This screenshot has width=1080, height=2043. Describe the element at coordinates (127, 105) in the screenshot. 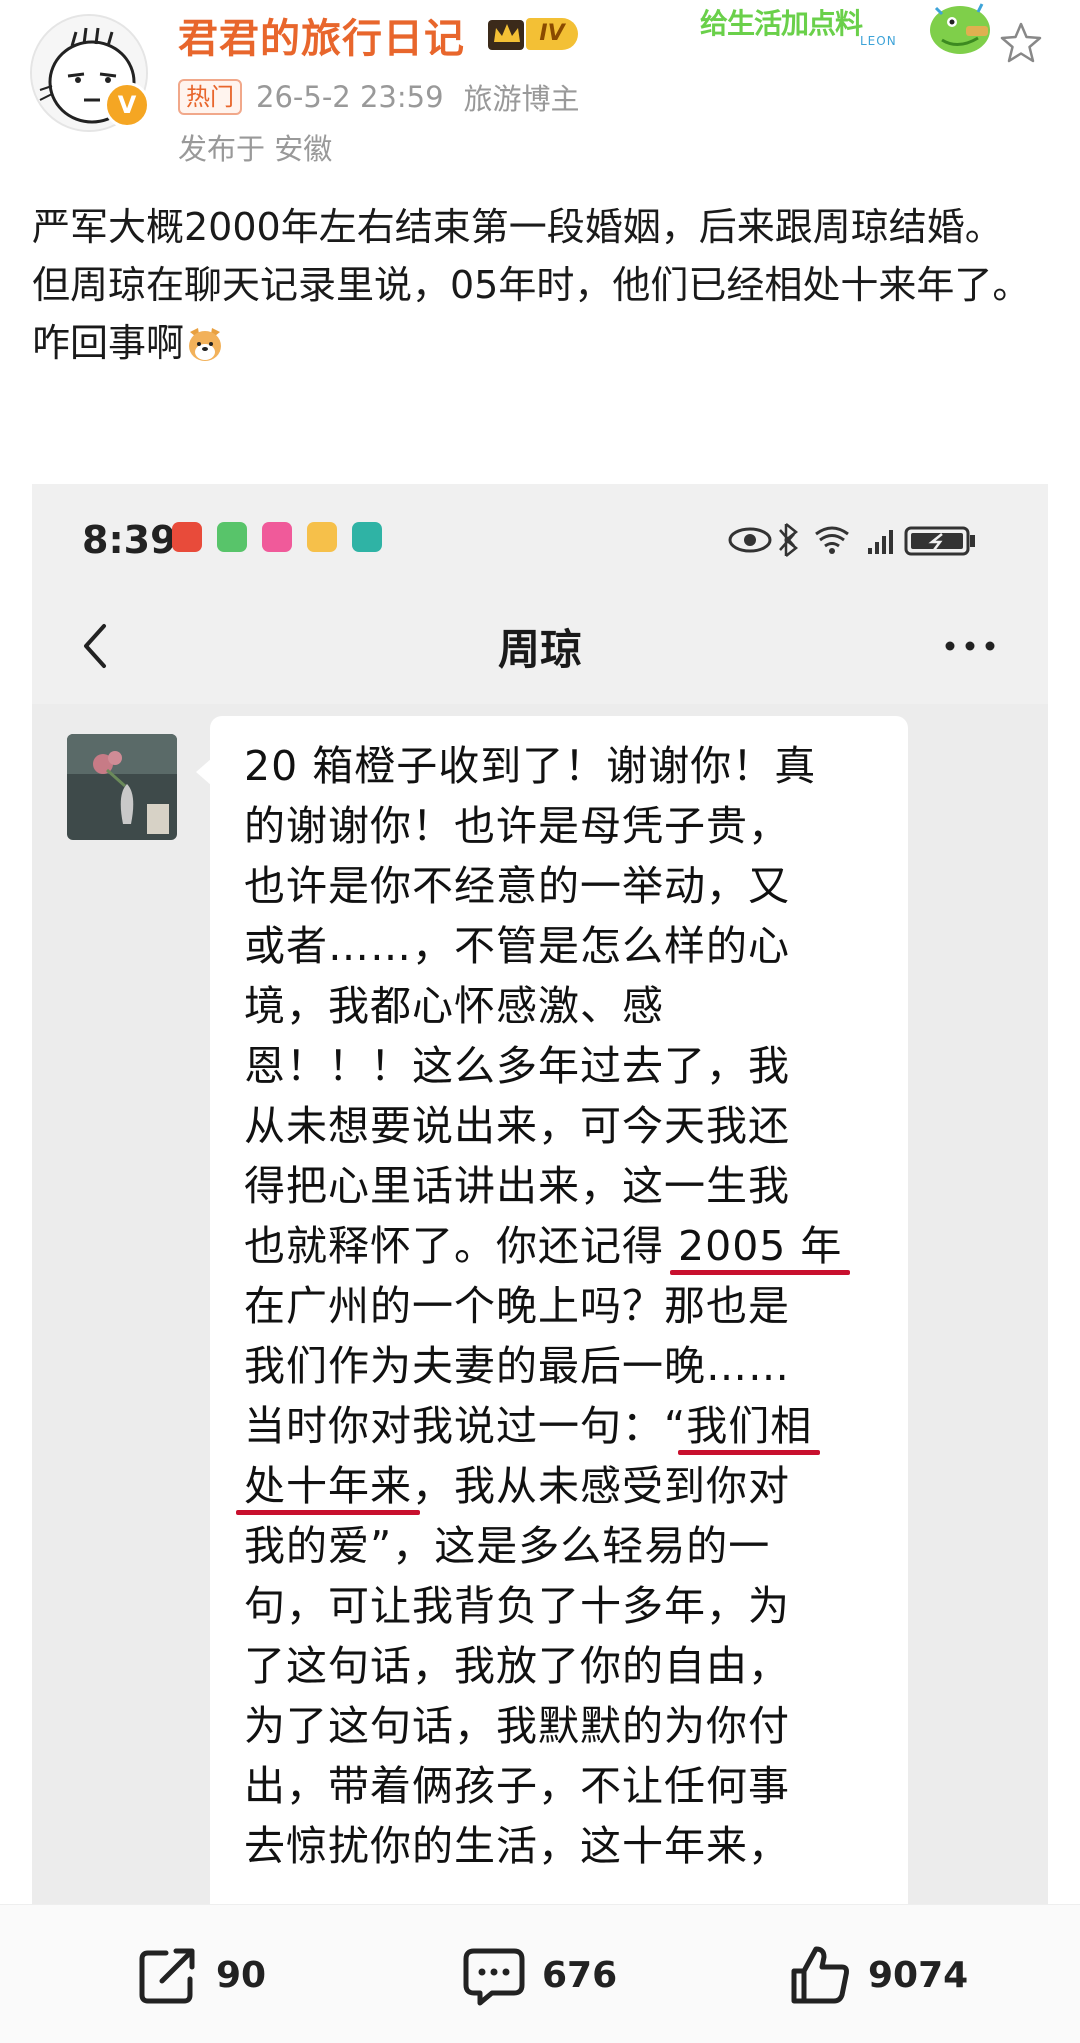

I see `verified-badge-icon: V` at that location.